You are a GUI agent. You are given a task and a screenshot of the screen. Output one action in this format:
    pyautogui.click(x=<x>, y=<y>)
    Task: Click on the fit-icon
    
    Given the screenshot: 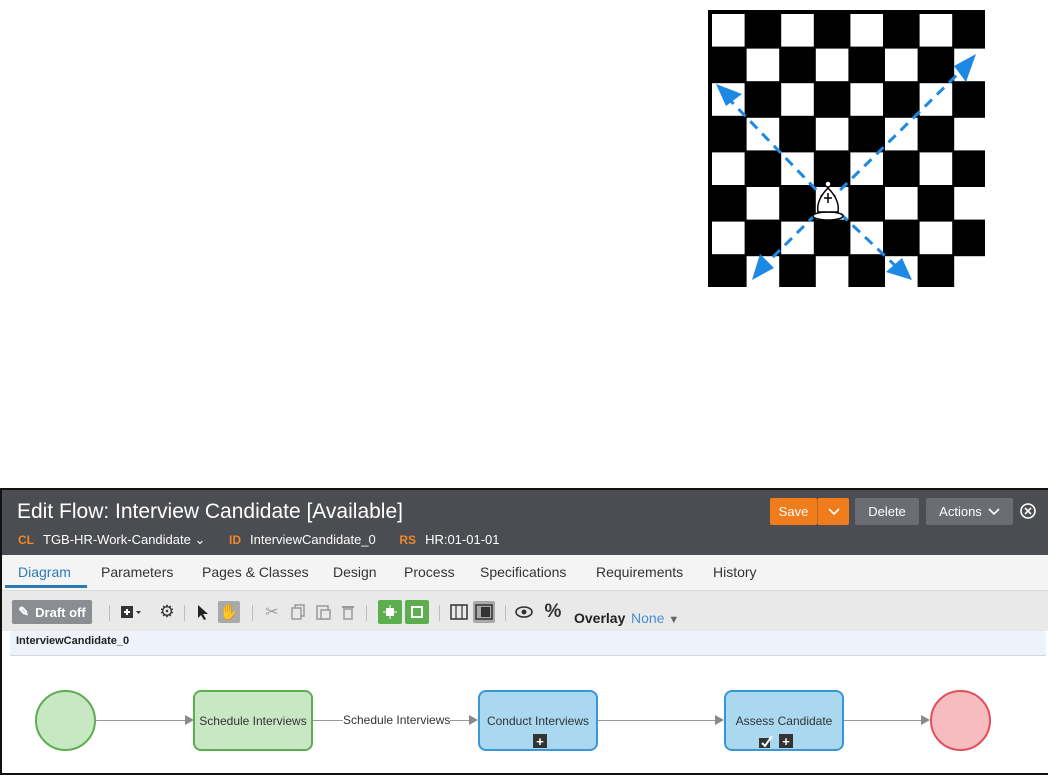 What is the action you would take?
    pyautogui.click(x=417, y=612)
    